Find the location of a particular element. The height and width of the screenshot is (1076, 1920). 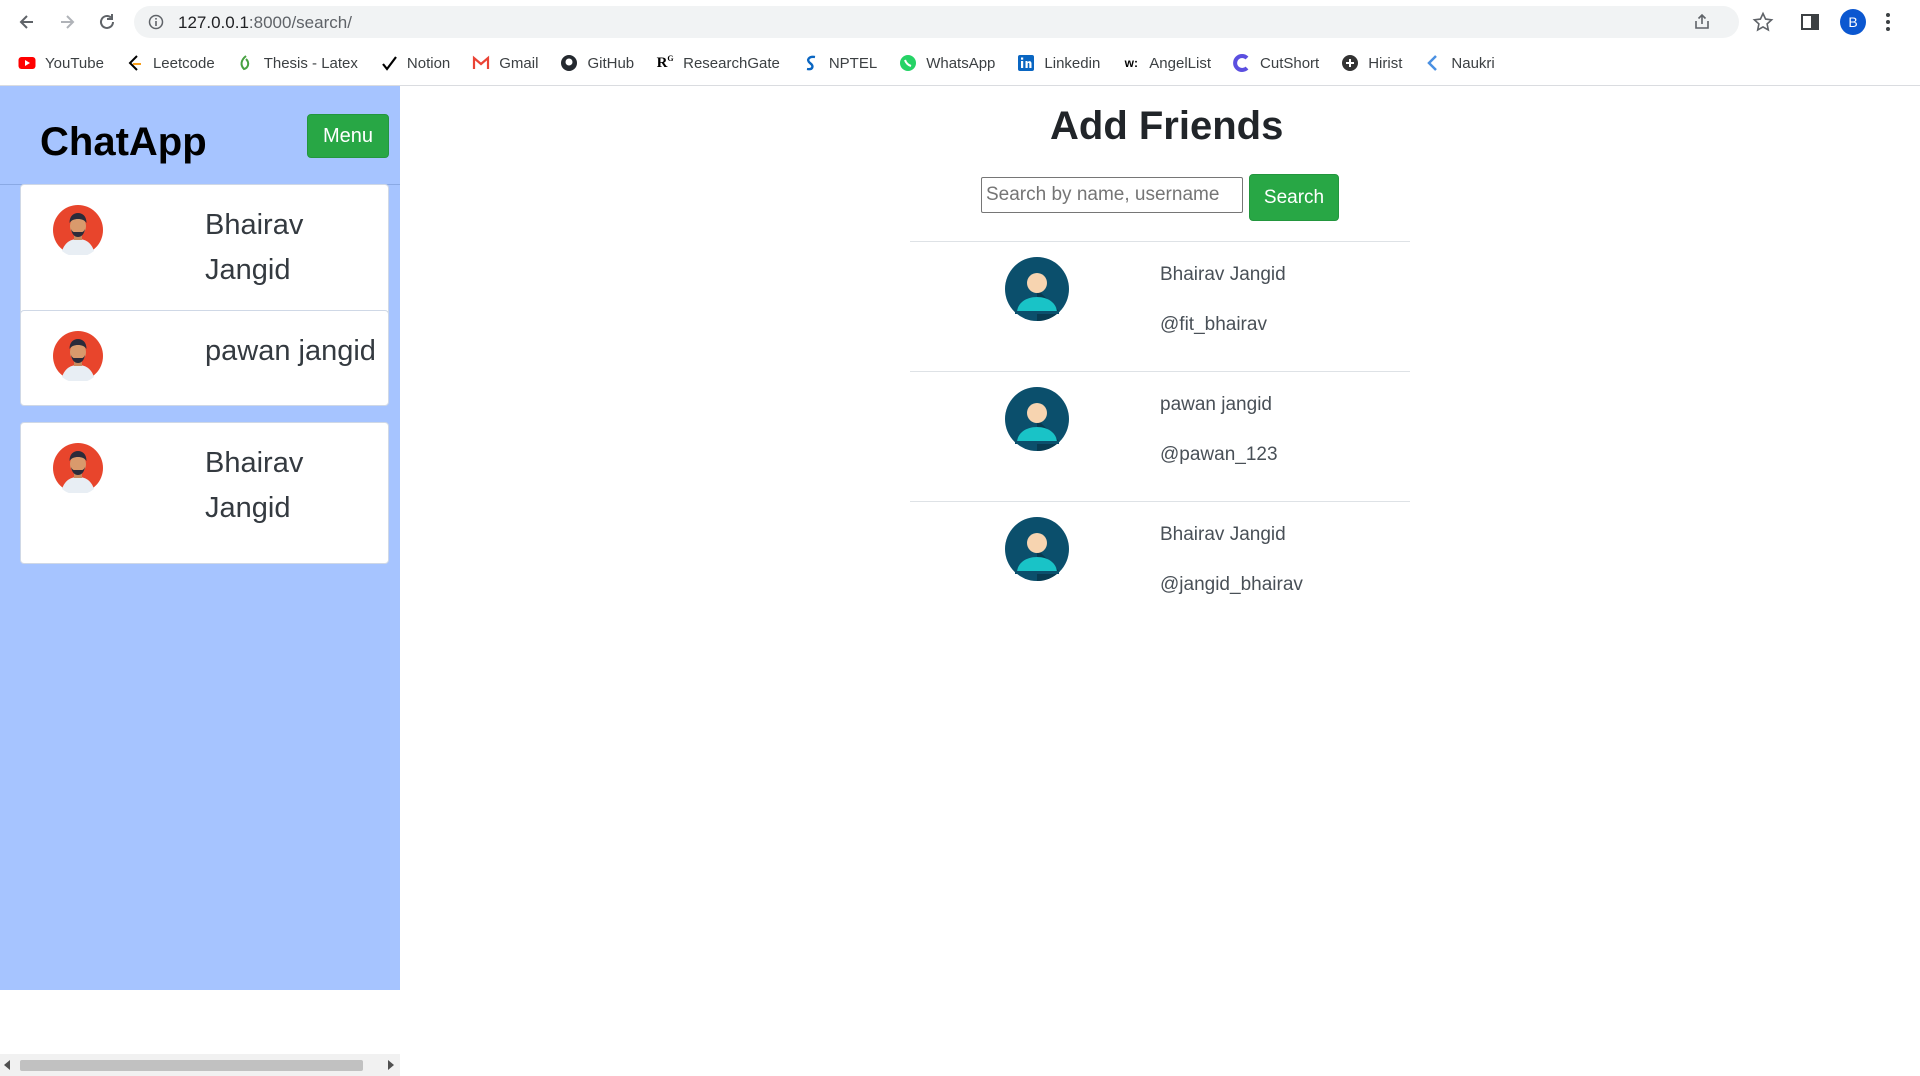

bookmark-label: Leetcode is located at coordinates (183, 63).